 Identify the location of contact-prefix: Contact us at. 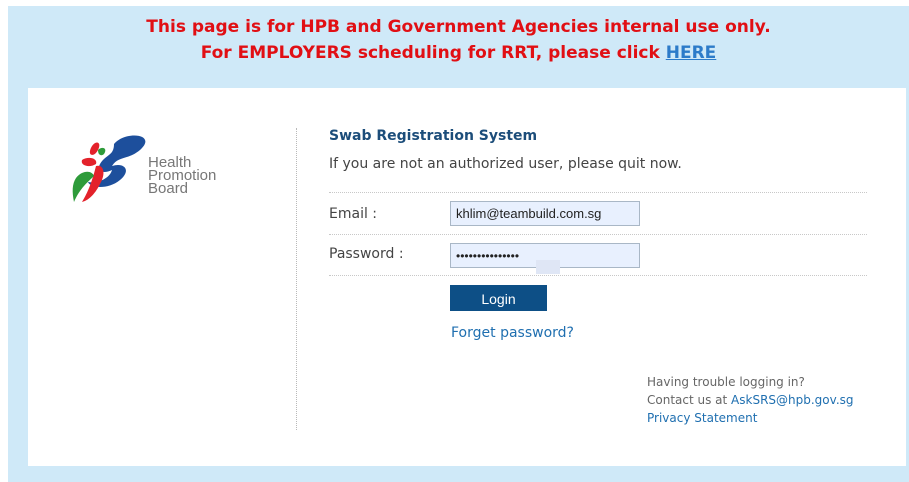
(689, 400).